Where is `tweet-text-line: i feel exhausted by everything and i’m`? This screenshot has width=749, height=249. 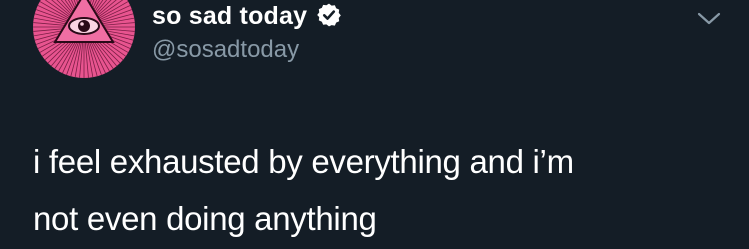 tweet-text-line: i feel exhausted by everything and i’m is located at coordinates (303, 161).